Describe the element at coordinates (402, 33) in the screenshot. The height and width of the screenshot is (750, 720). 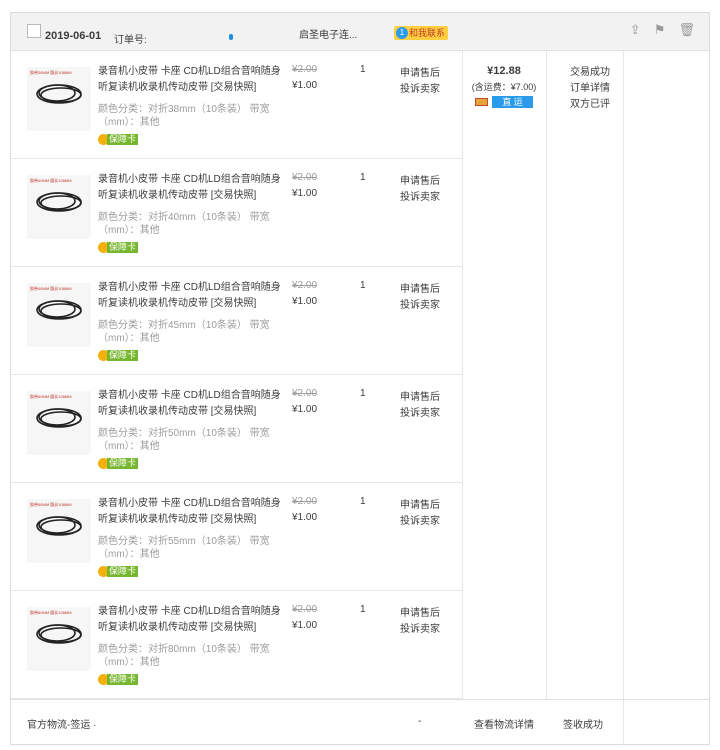
I see `contact-count-badge: 1` at that location.